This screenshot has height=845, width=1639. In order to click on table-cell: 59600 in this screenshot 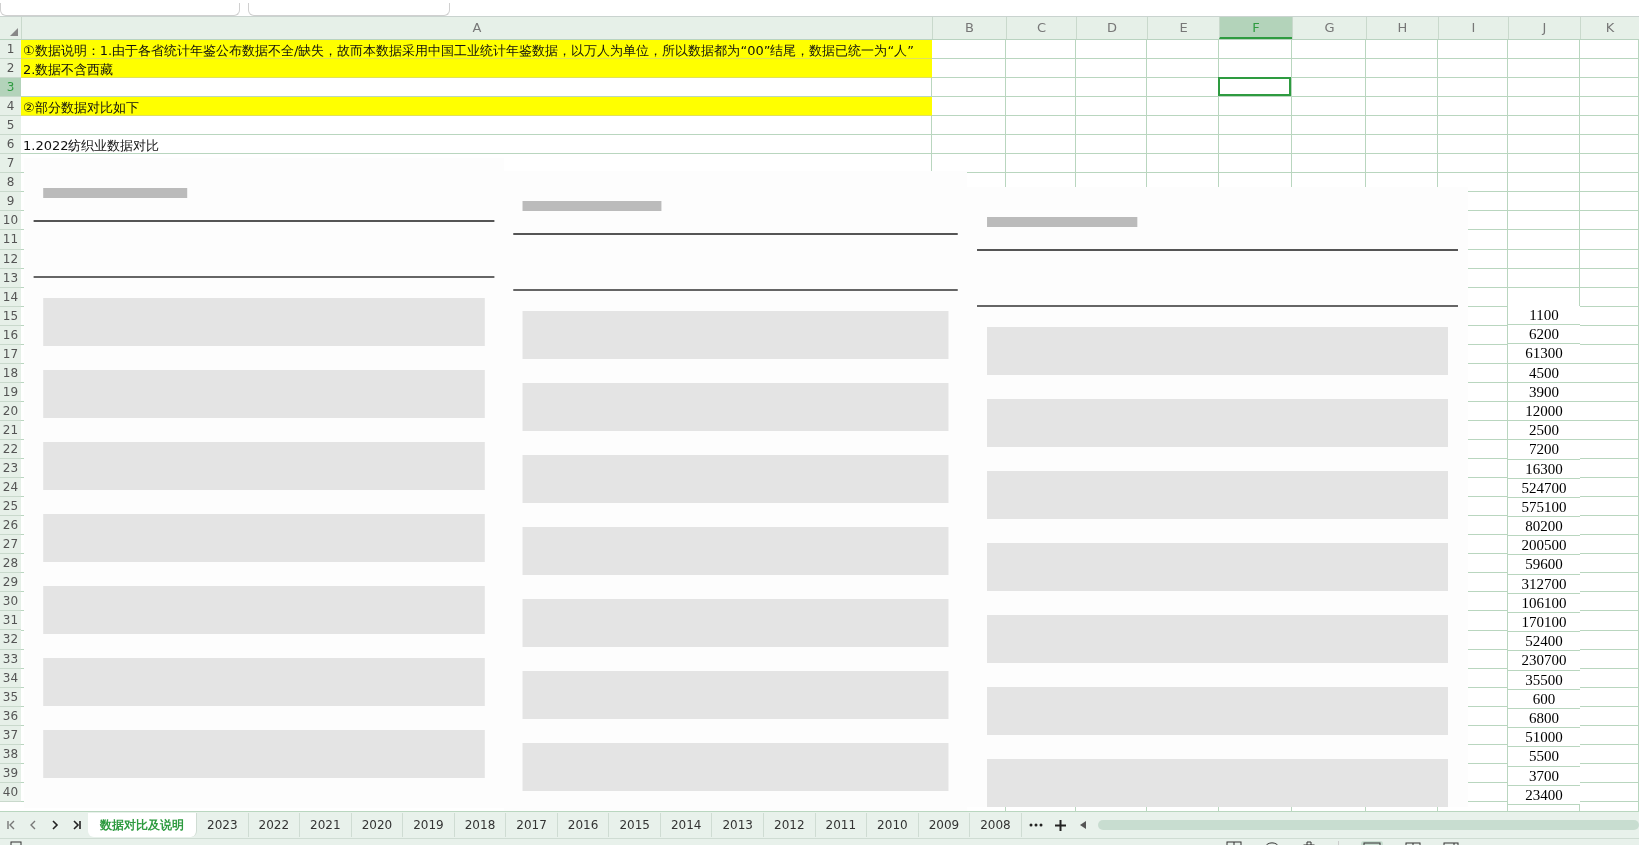, I will do `click(1544, 565)`.